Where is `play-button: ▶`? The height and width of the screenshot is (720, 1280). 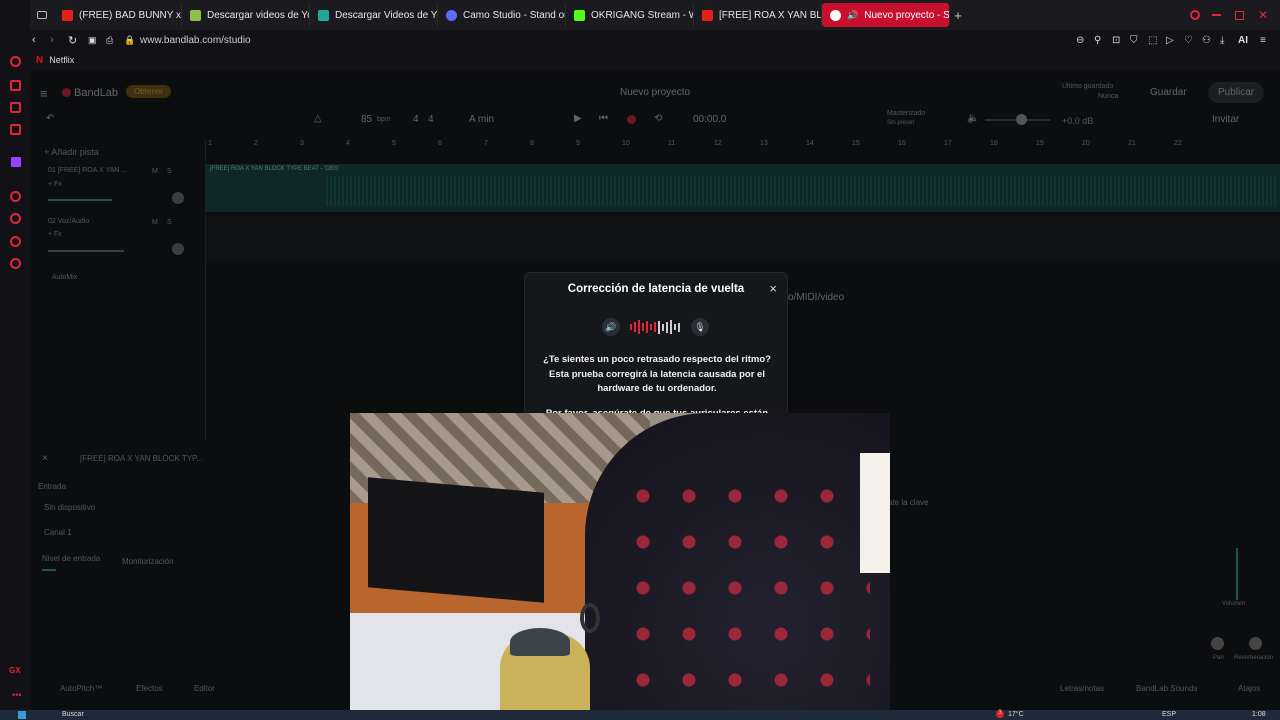 play-button: ▶ is located at coordinates (578, 118).